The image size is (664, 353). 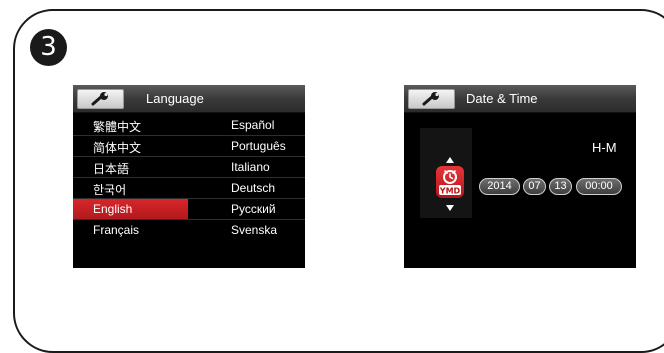 What do you see at coordinates (450, 160) in the screenshot?
I see `arrow-up-icon` at bounding box center [450, 160].